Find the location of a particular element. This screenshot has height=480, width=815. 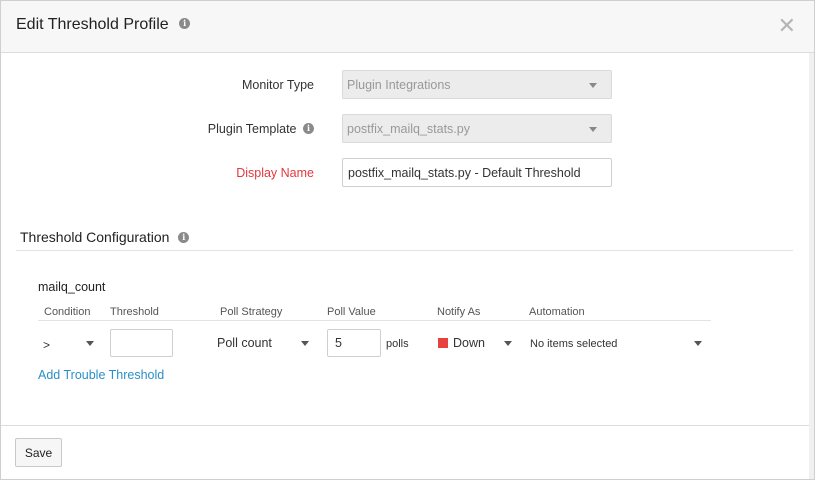

footer-divider is located at coordinates (407, 425).